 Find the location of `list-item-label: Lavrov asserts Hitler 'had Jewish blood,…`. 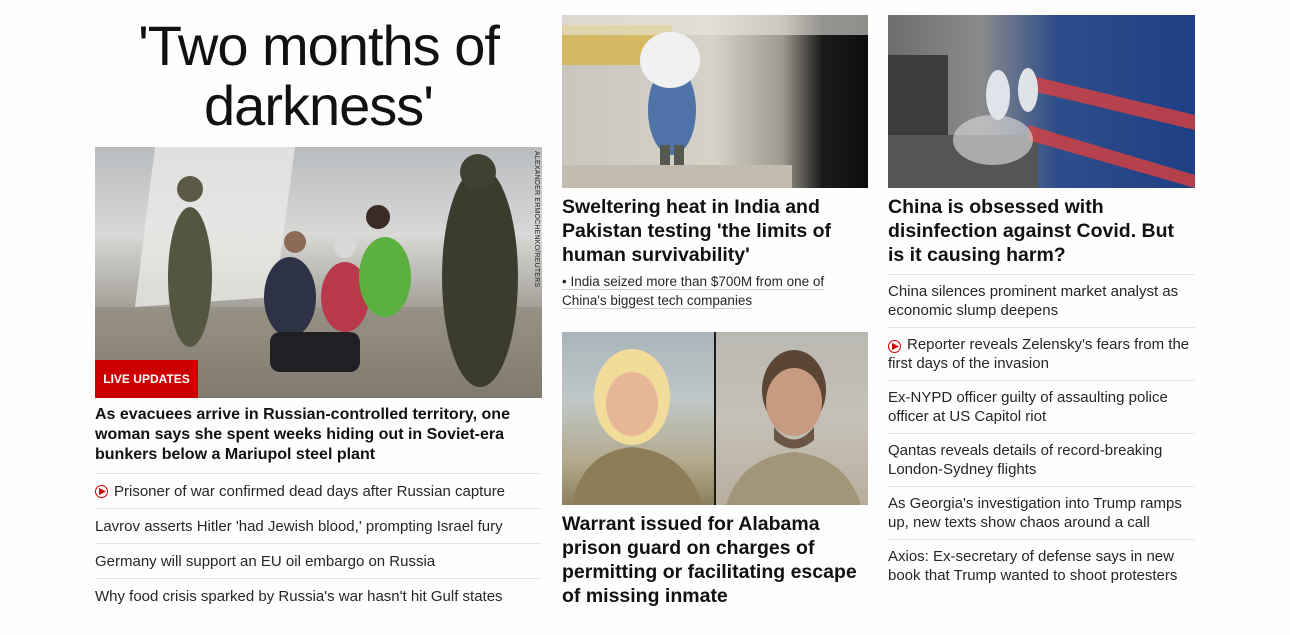

list-item-label: Lavrov asserts Hitler 'had Jewish blood,… is located at coordinates (299, 526).